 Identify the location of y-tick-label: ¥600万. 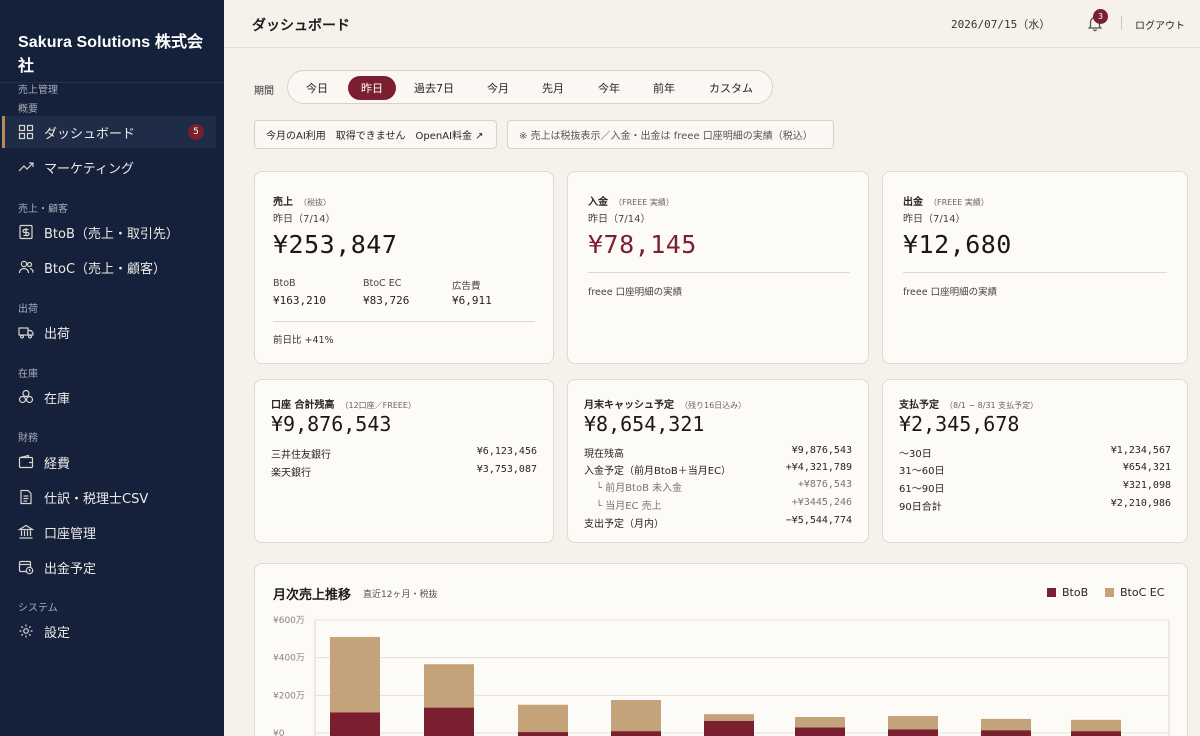
(289, 621).